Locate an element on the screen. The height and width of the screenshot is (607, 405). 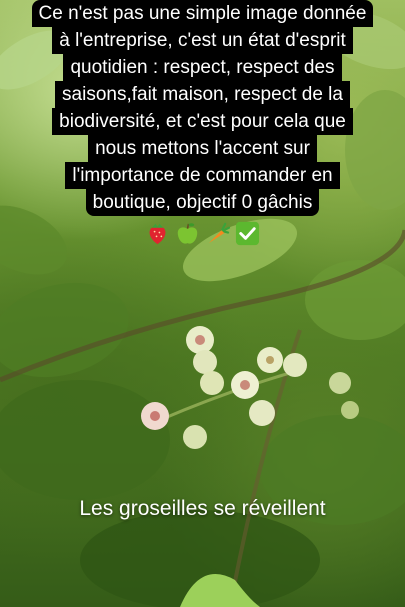
check-mark-button-icon is located at coordinates (247, 233).